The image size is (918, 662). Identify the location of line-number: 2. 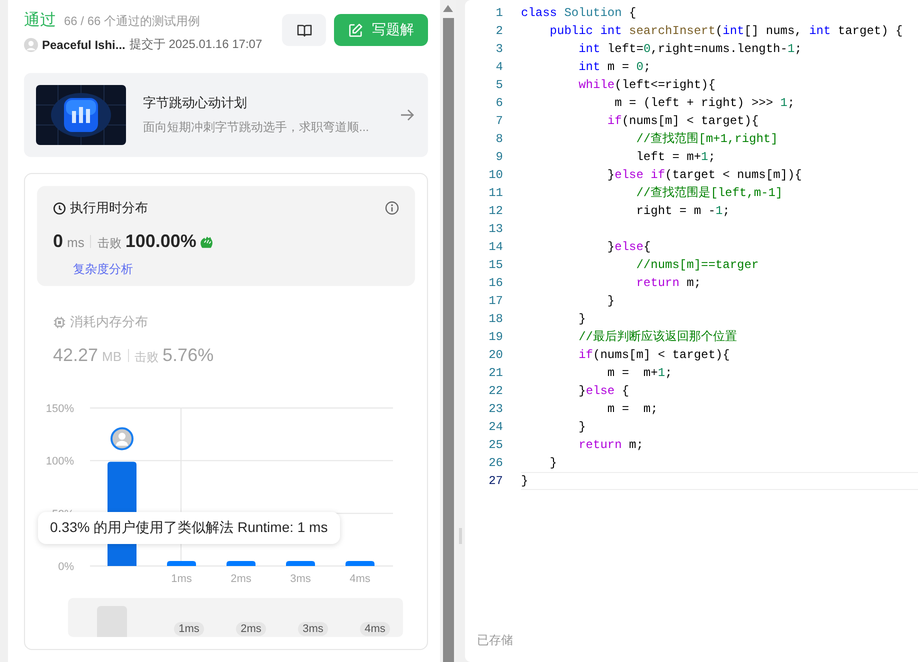
(498, 31).